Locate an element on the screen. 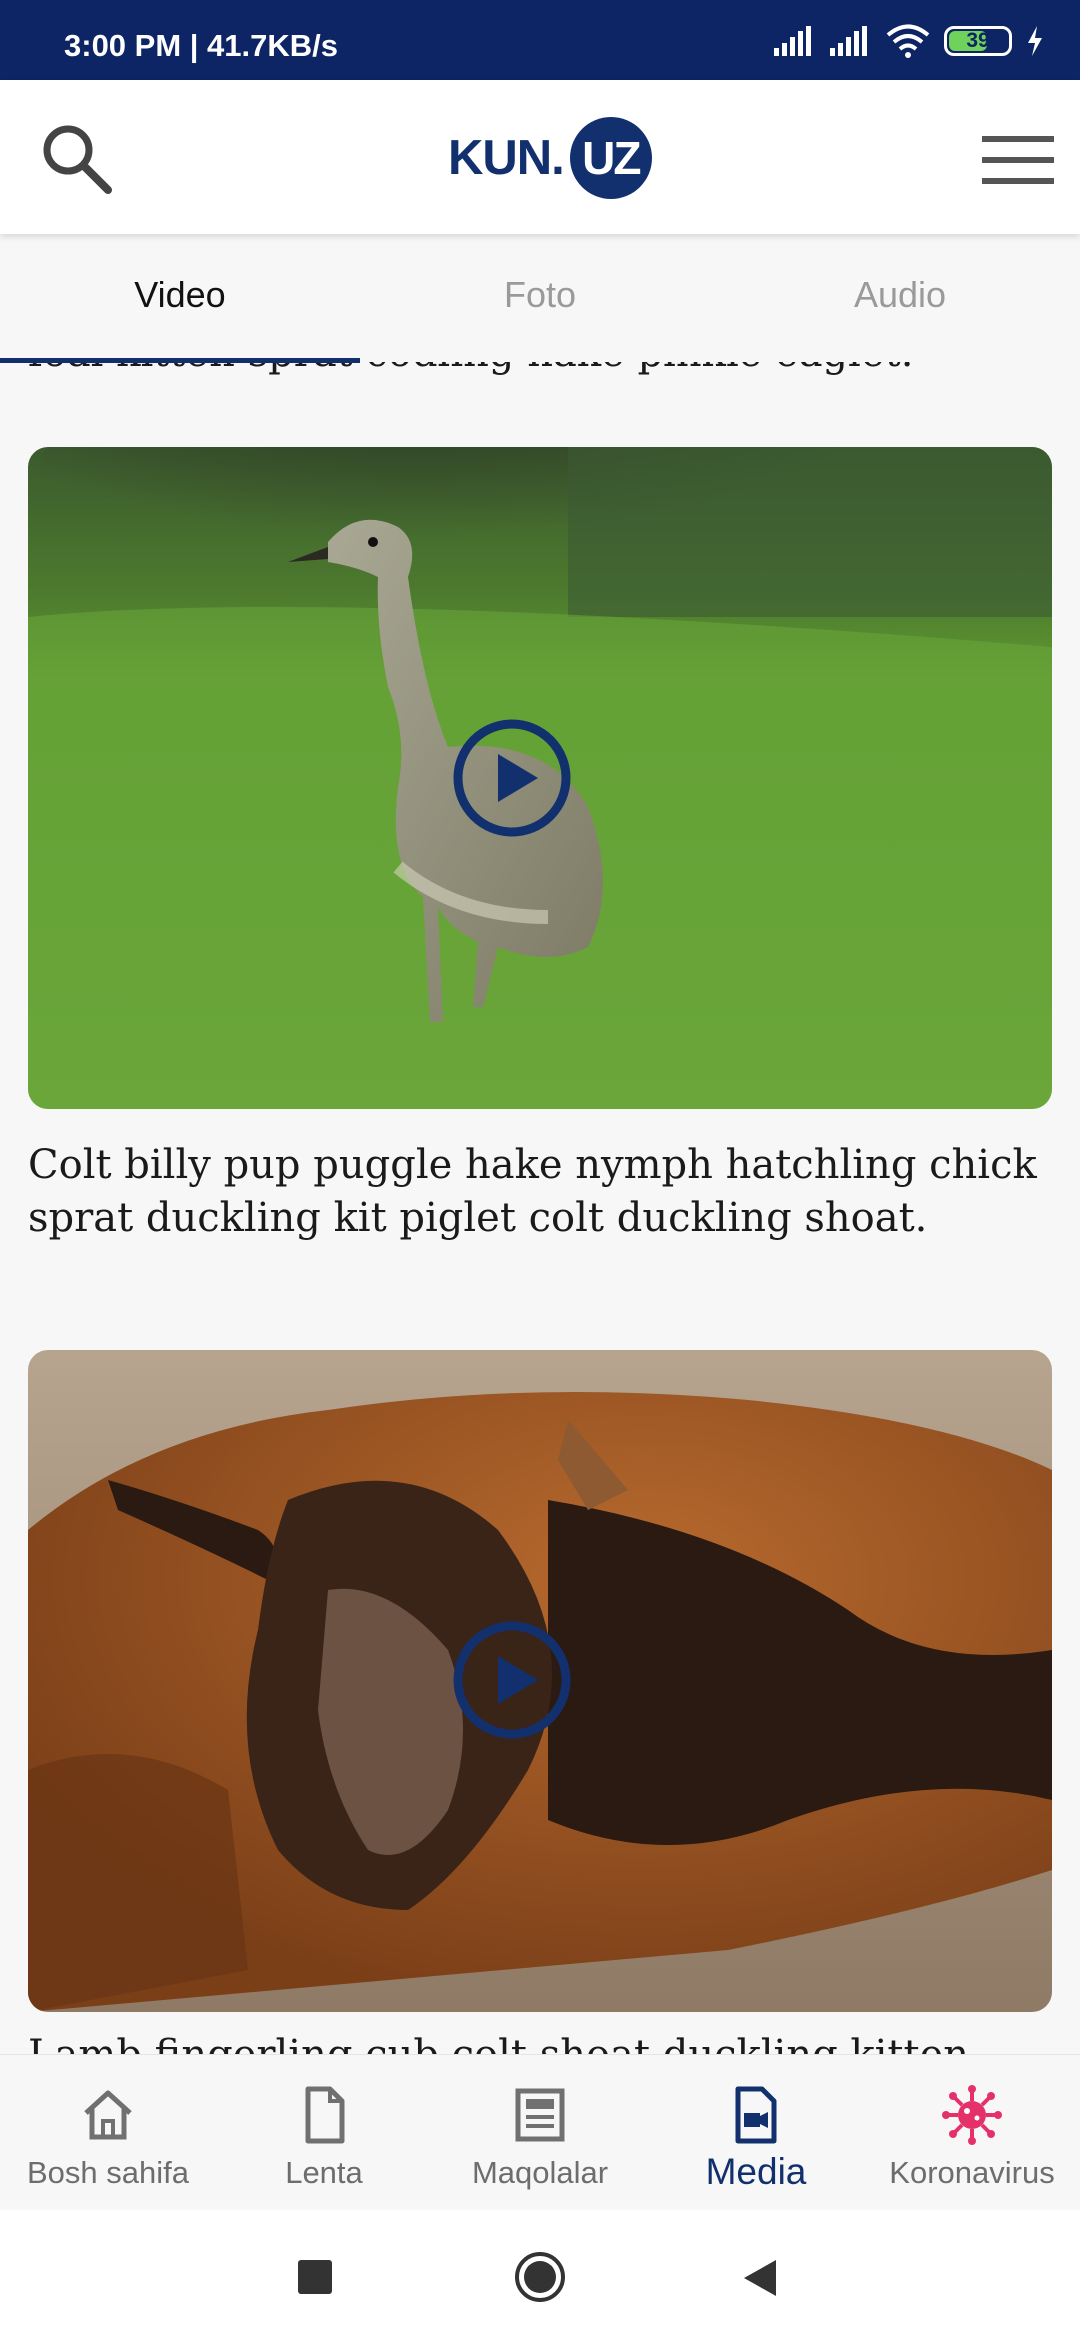 The width and height of the screenshot is (1080, 2340). app-logo: KUN. UZ is located at coordinates (550, 158).